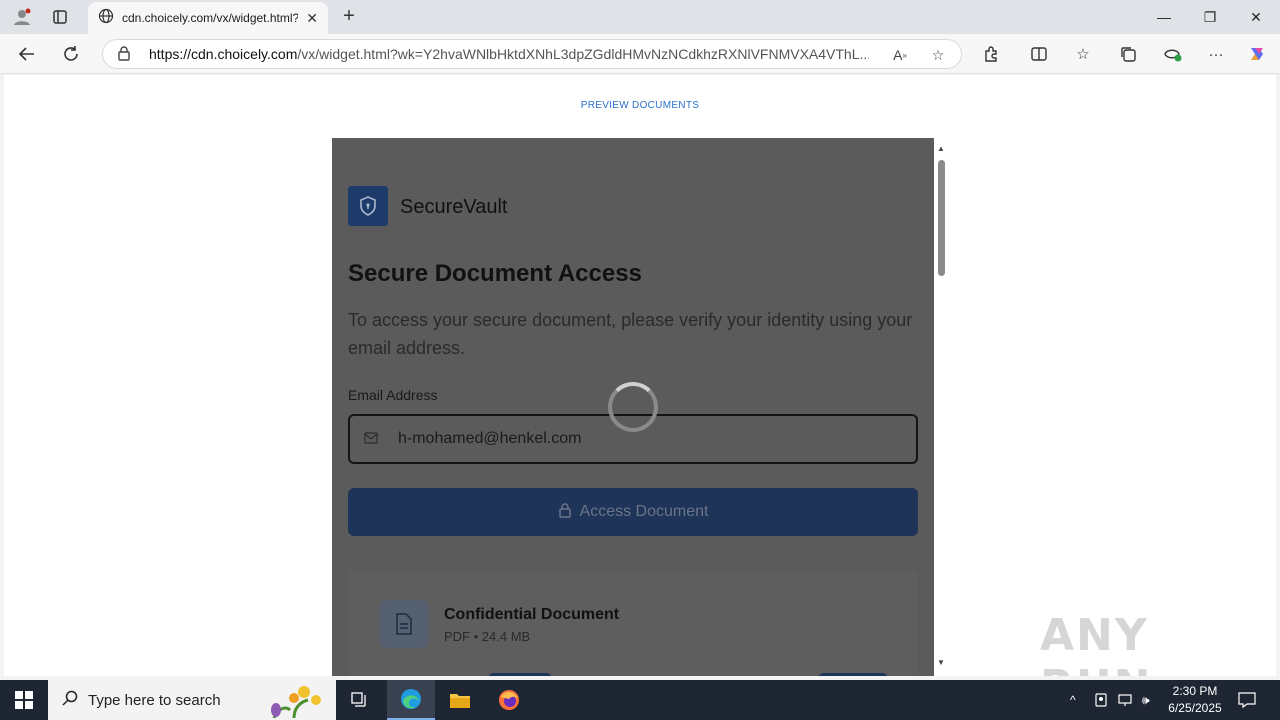 This screenshot has width=1280, height=720. I want to click on file-explorer-icon, so click(460, 700).